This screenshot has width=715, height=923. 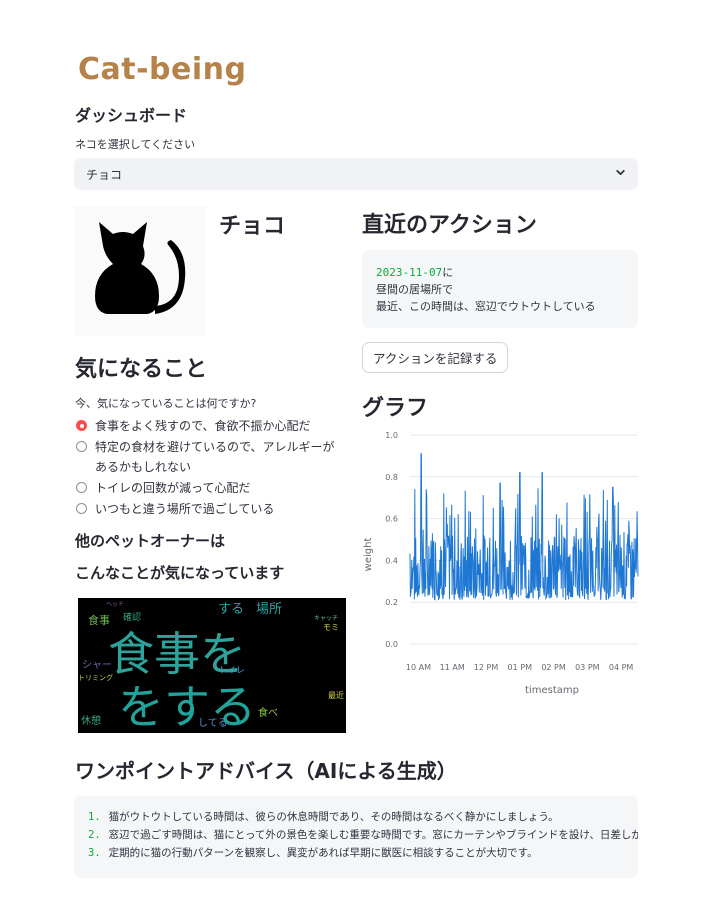 What do you see at coordinates (449, 225) in the screenshot?
I see `recent-action-title: 直近のアクション` at bounding box center [449, 225].